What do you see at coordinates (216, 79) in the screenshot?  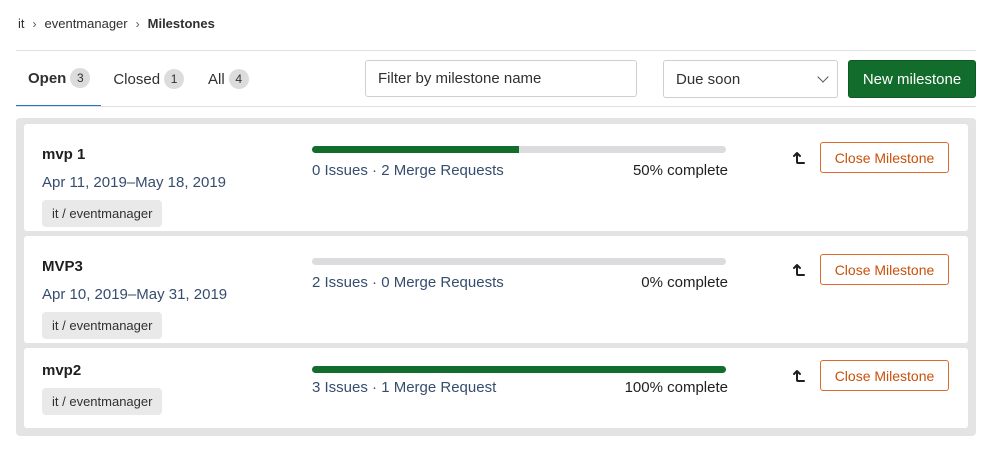 I see `tab-label: All` at bounding box center [216, 79].